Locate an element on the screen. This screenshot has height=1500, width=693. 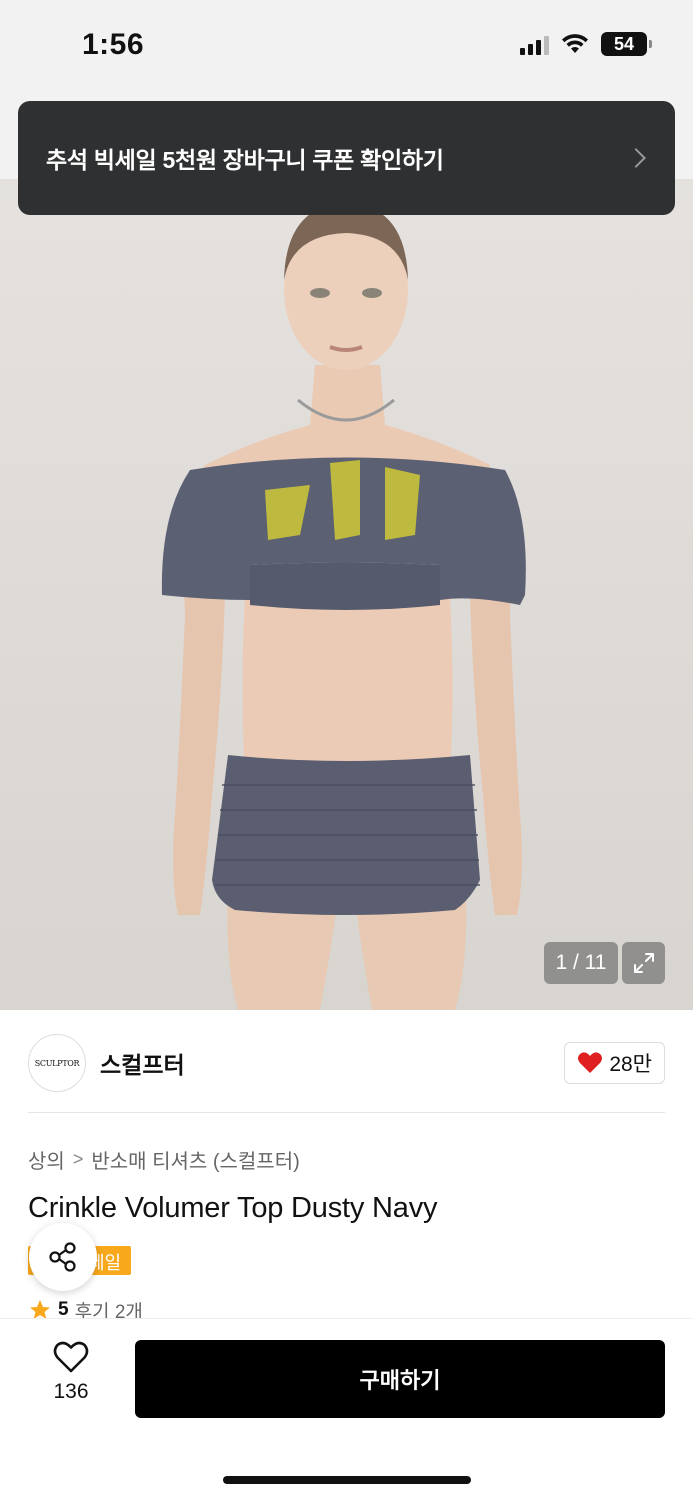
divider is located at coordinates (346, 1112).